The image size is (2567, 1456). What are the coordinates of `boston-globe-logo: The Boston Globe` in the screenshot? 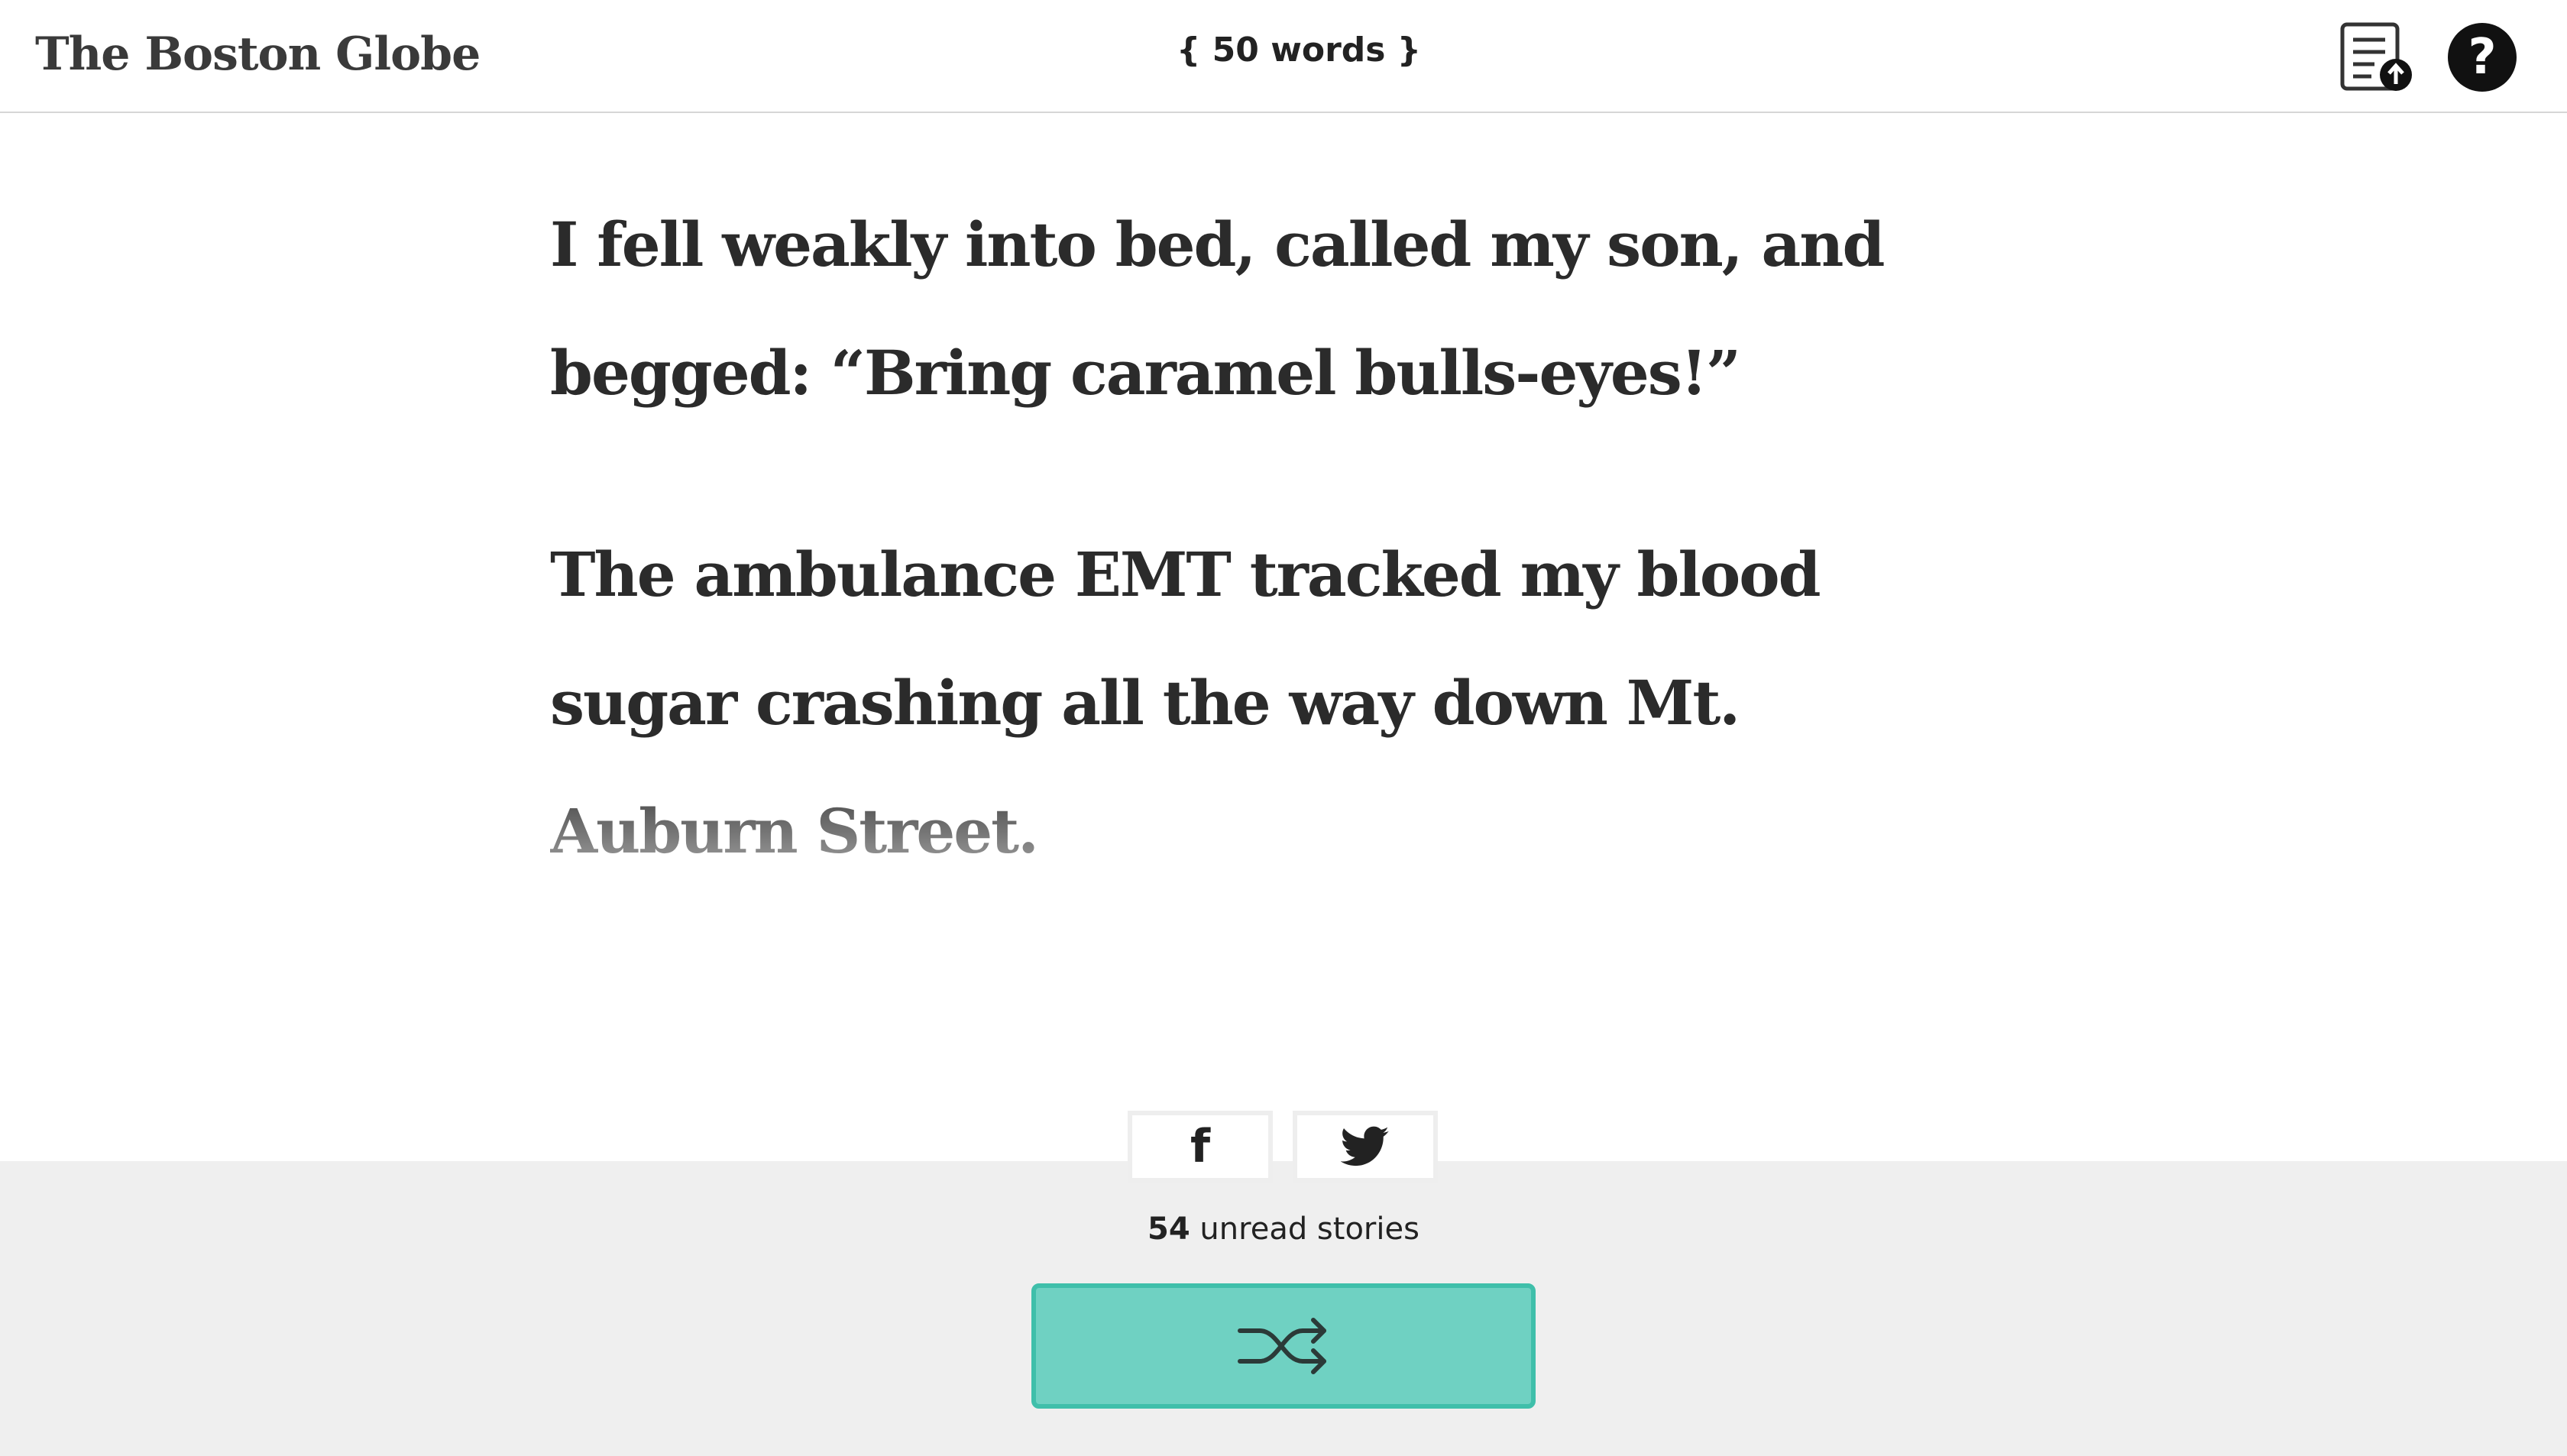 It's located at (258, 54).